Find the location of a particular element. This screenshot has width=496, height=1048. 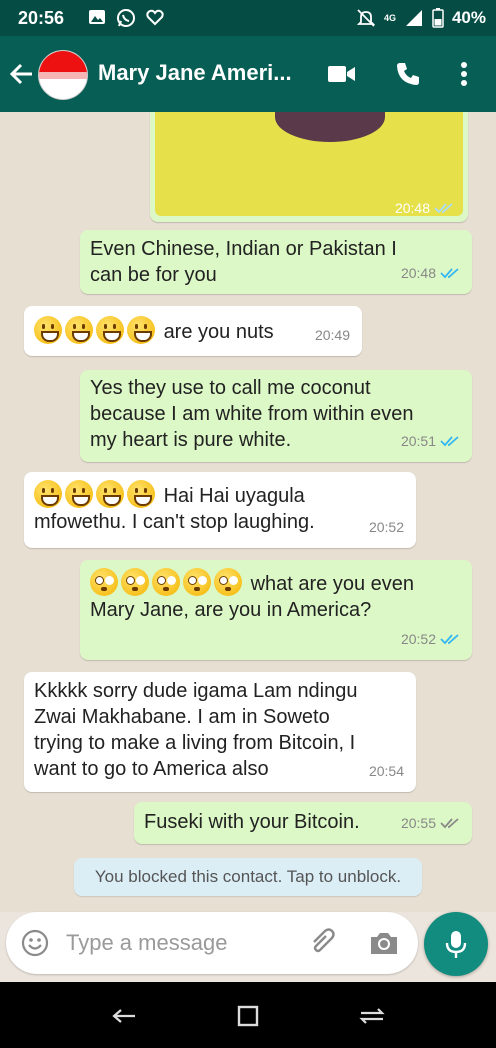

video-call-button is located at coordinates (342, 74).